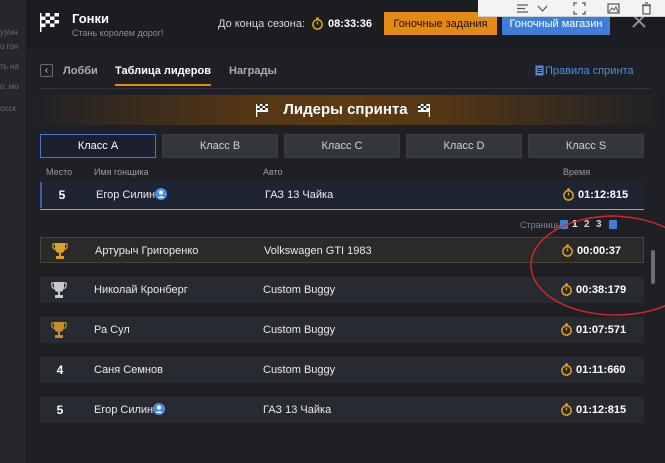  What do you see at coordinates (542, 8) in the screenshot?
I see `chevron-down-icon` at bounding box center [542, 8].